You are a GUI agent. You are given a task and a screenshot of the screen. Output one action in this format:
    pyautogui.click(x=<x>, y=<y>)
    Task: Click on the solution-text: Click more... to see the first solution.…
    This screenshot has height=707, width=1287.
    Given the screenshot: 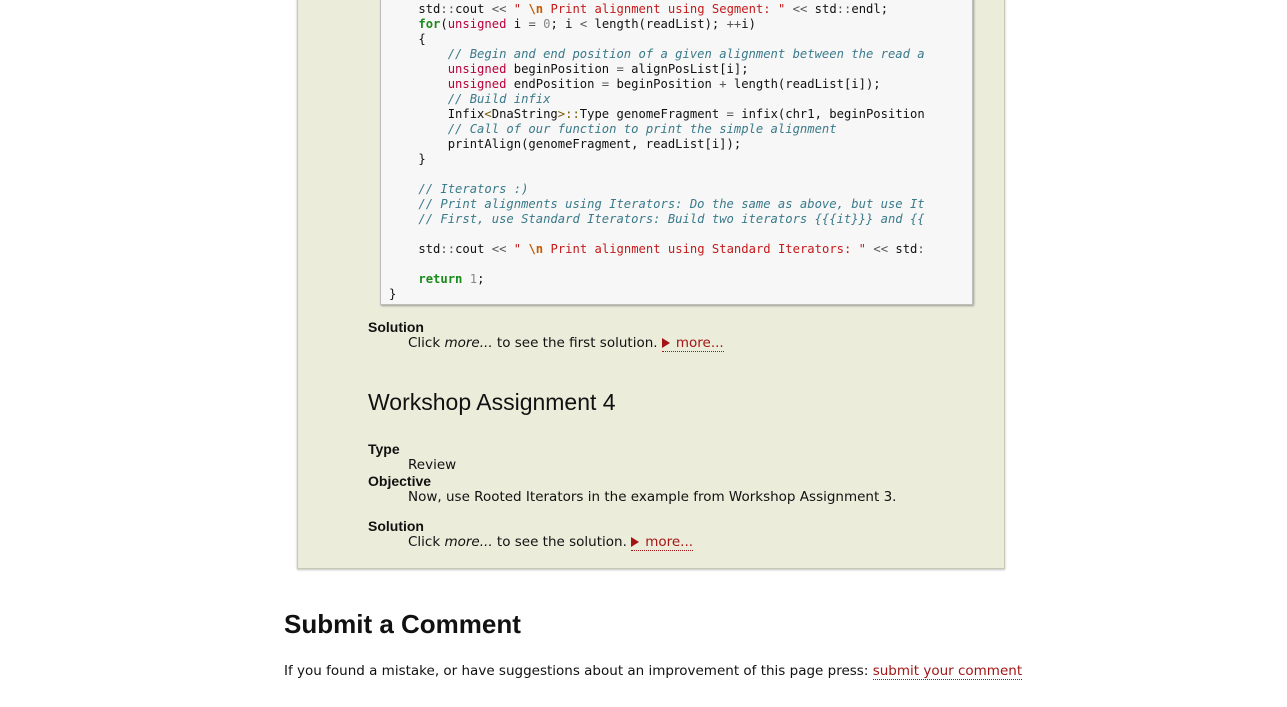 What is the action you would take?
    pyautogui.click(x=566, y=343)
    